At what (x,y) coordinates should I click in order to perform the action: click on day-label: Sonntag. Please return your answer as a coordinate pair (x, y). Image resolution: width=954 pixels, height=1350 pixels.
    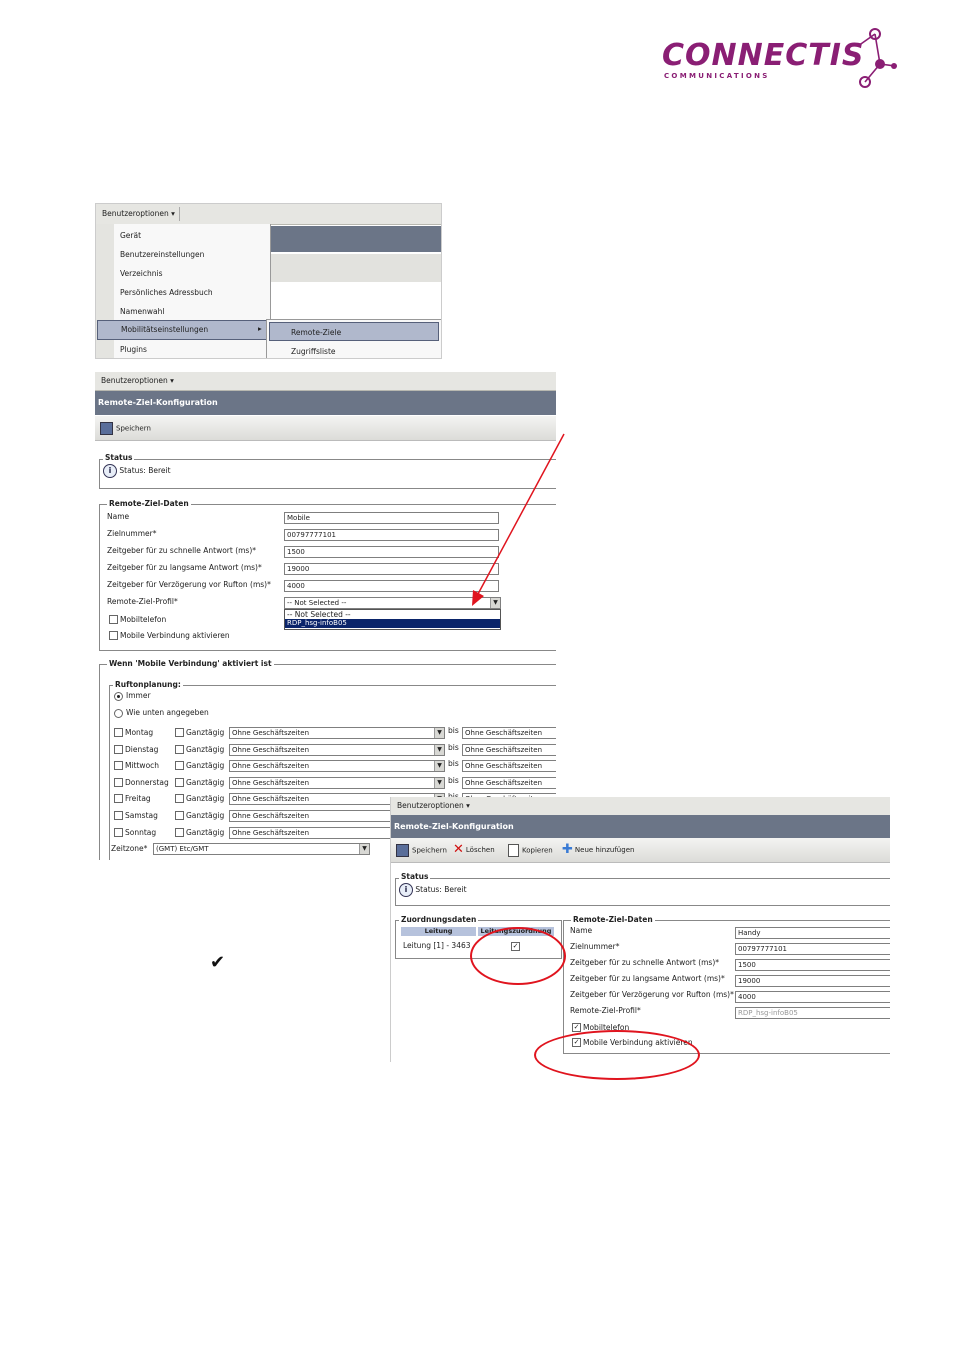
    Looking at the image, I should click on (141, 832).